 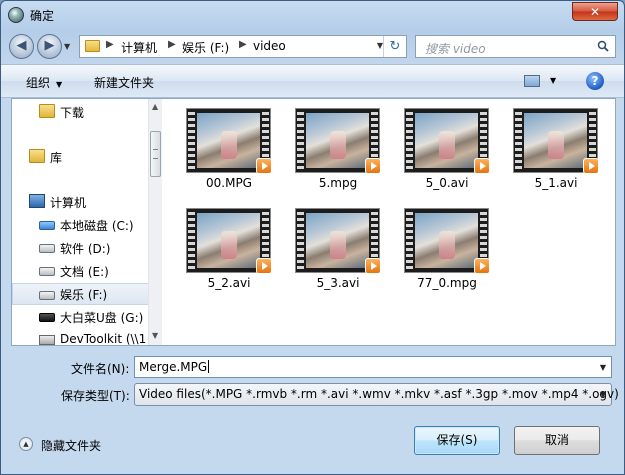 What do you see at coordinates (447, 283) in the screenshot?
I see `file-name: 77_0.mpg` at bounding box center [447, 283].